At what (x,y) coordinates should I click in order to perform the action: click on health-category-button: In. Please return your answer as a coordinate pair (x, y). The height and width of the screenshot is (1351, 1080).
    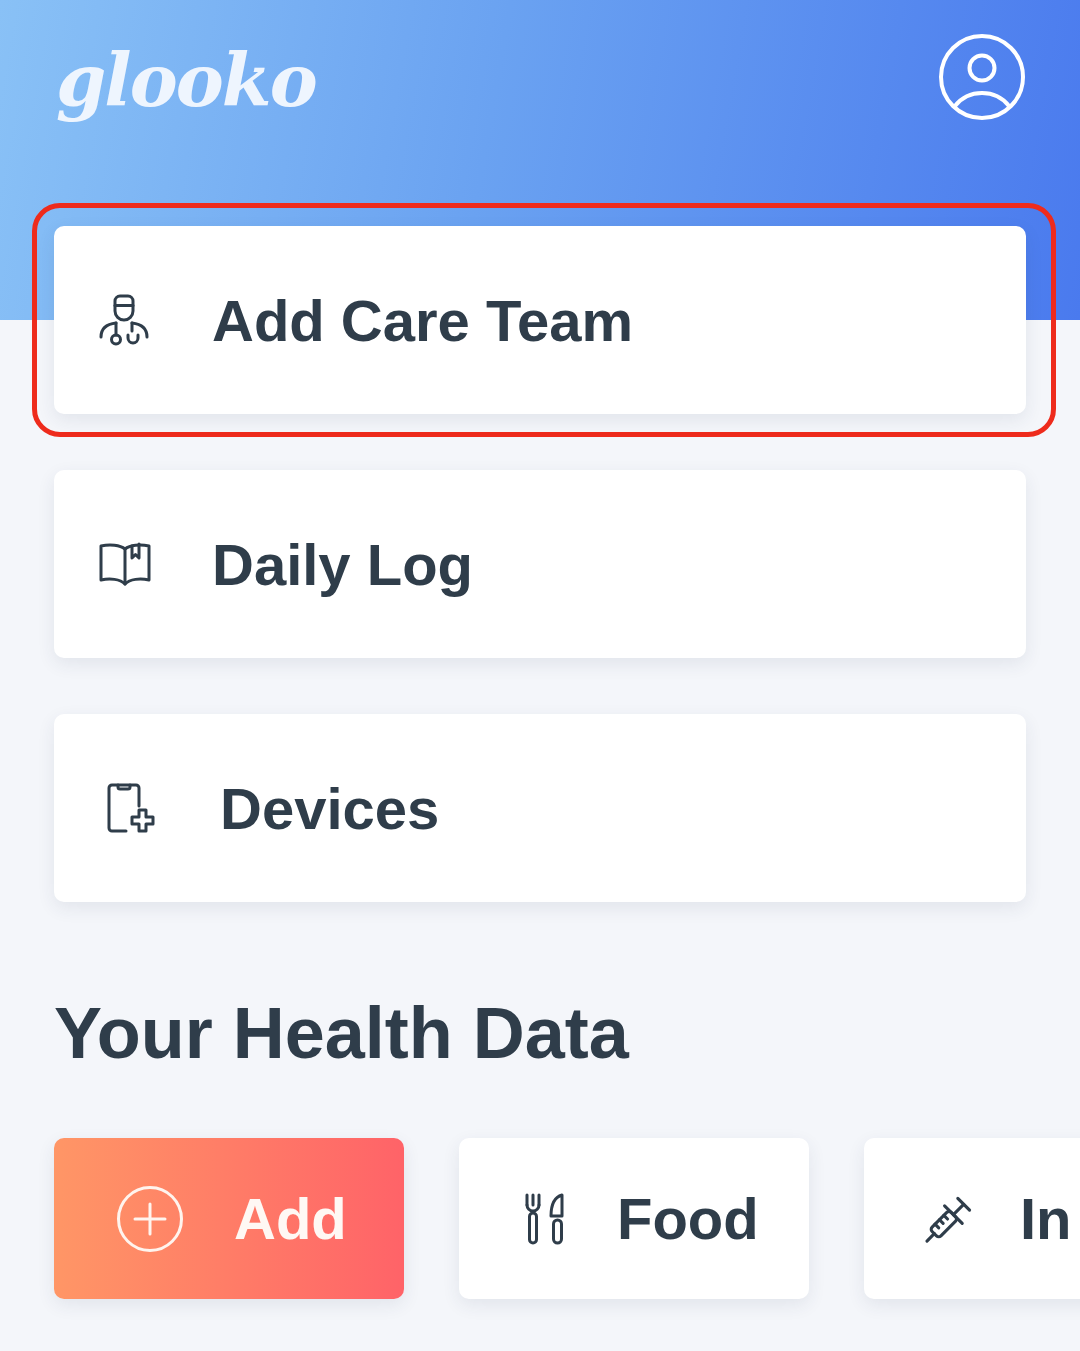
    Looking at the image, I should click on (972, 1219).